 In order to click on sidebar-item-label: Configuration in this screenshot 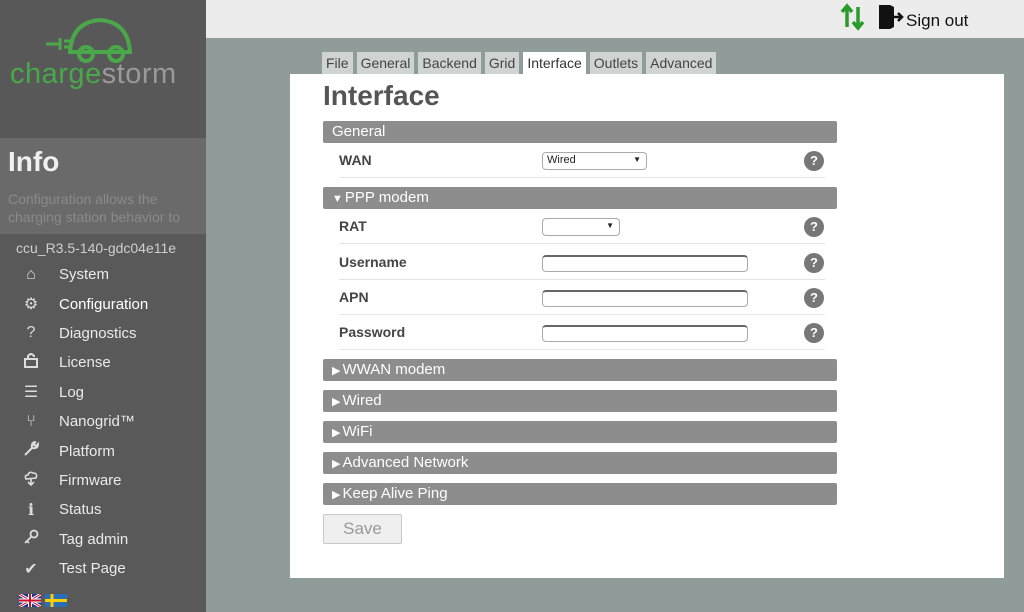, I will do `click(104, 304)`.